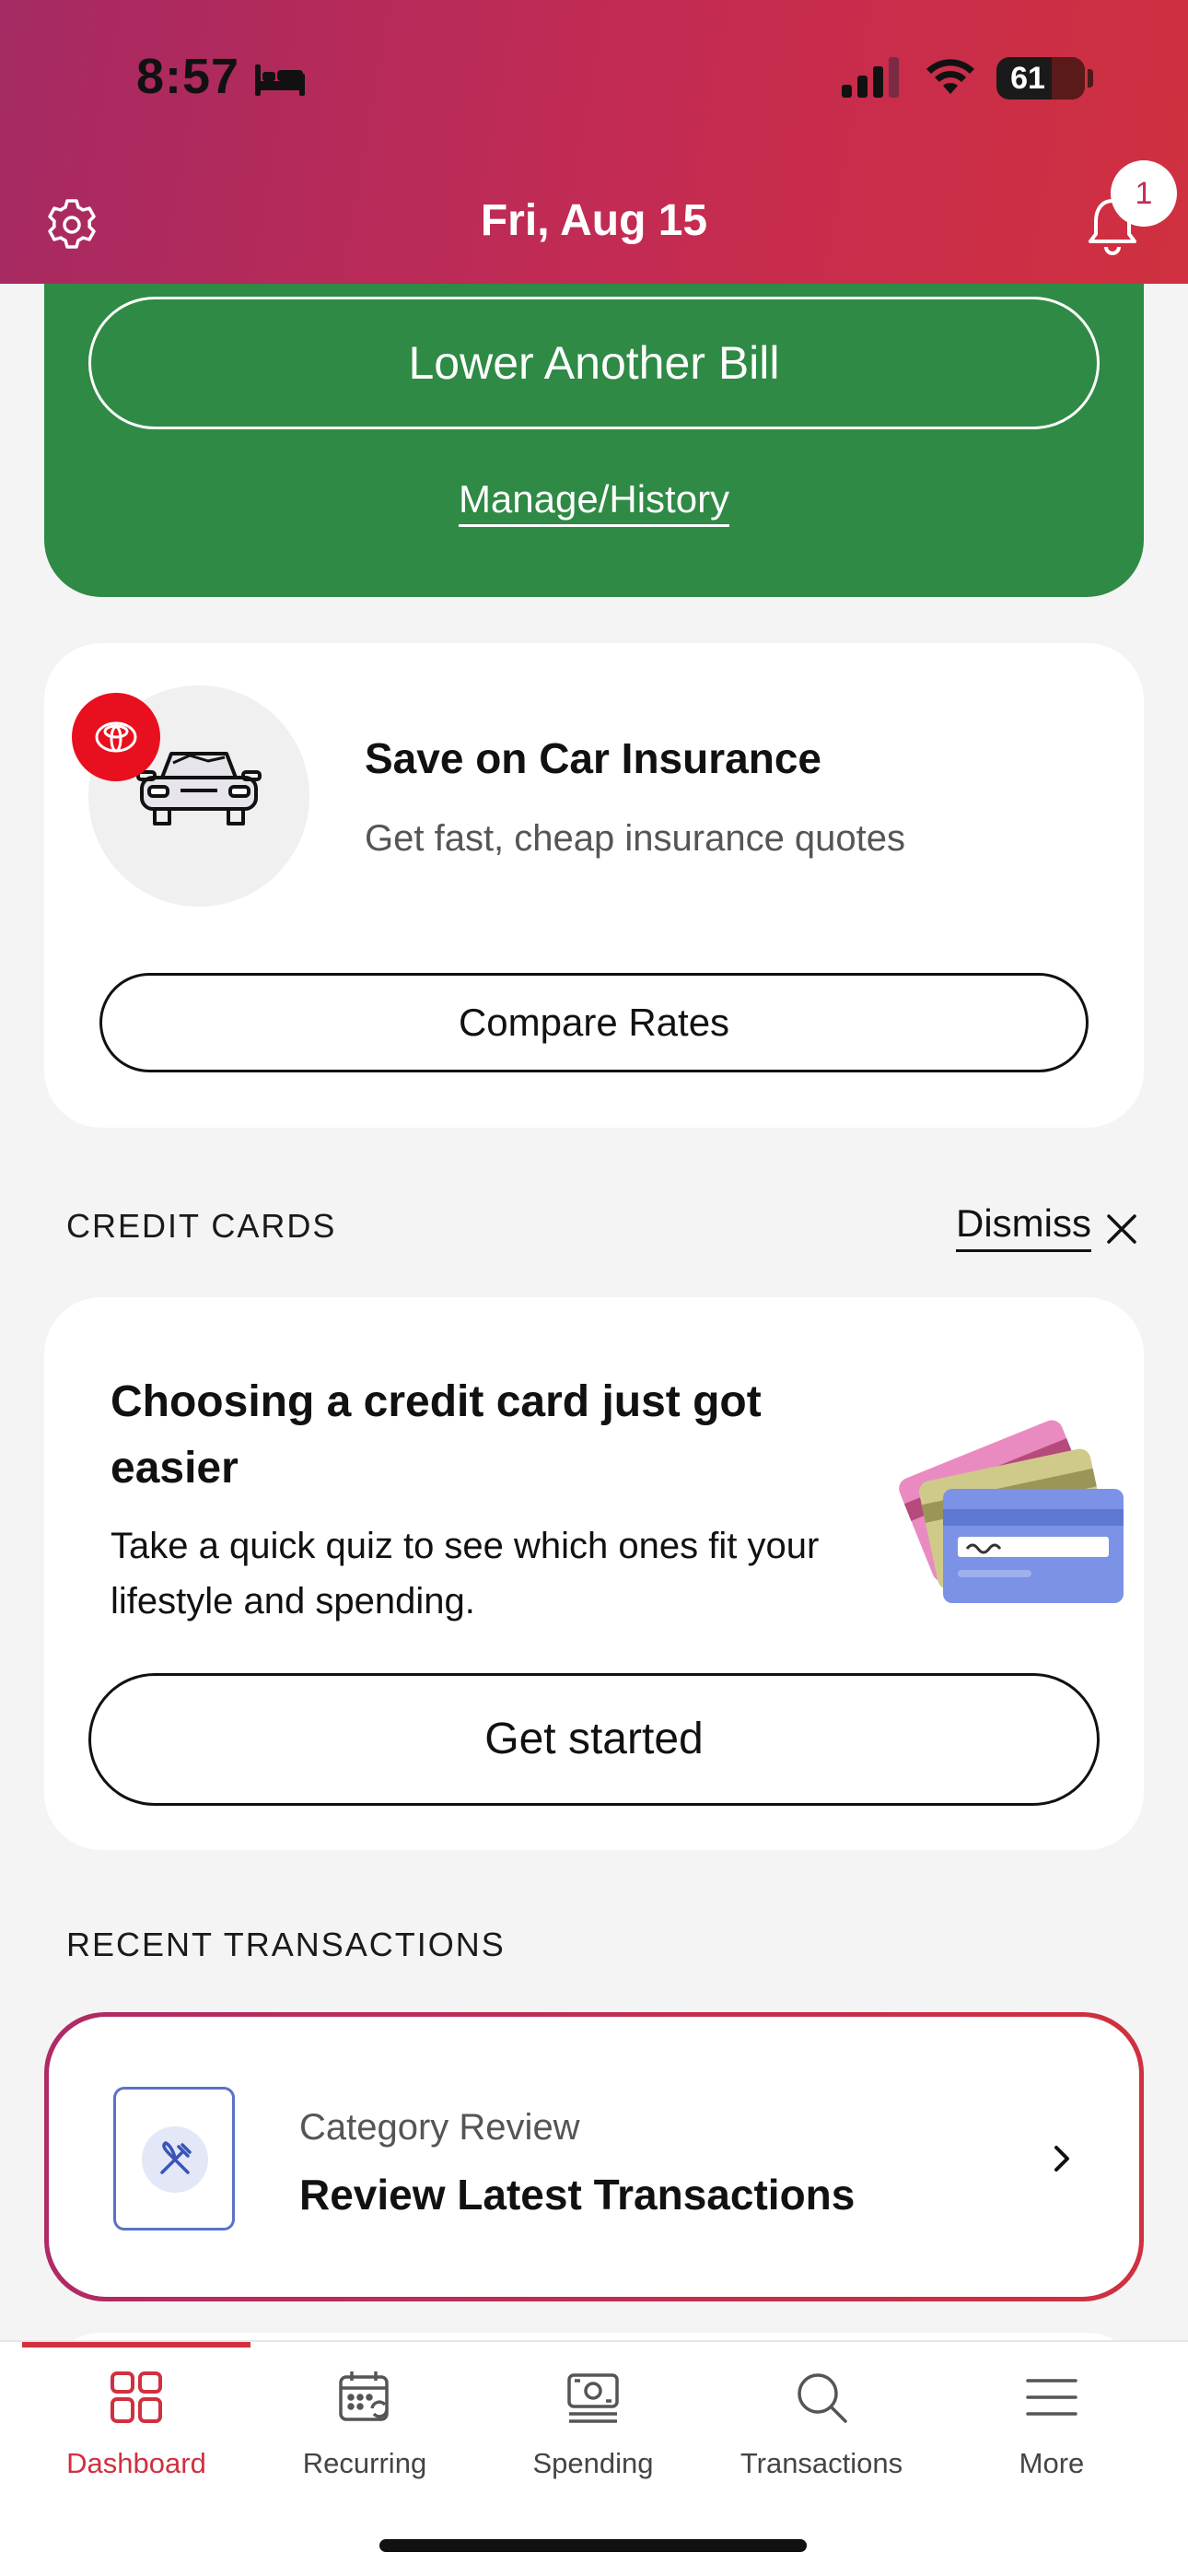 This screenshot has width=1188, height=2576. I want to click on notification-badge: 1, so click(1144, 193).